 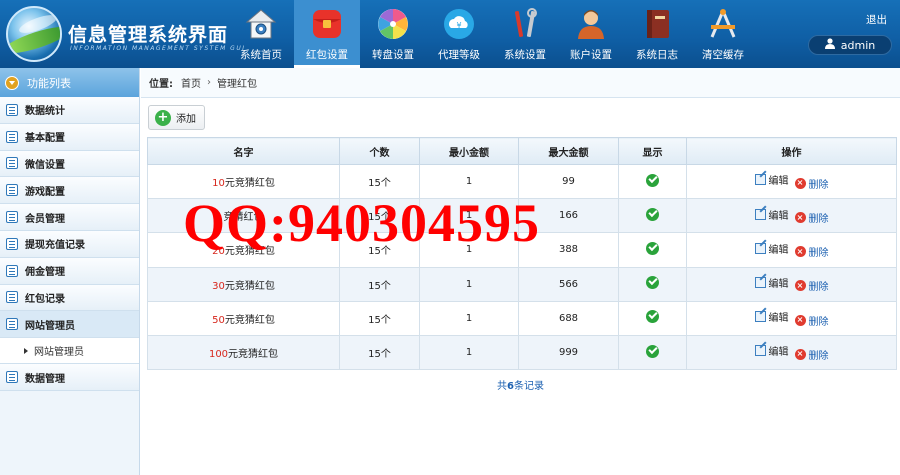 I want to click on cell-name: 20元竞猜红包, so click(x=243, y=250).